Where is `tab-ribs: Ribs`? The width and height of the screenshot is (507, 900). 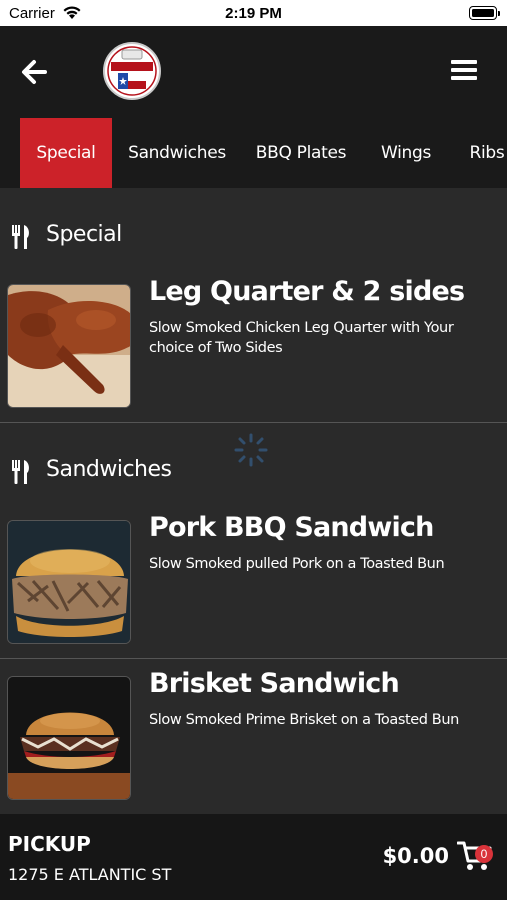
tab-ribs: Ribs is located at coordinates (484, 153).